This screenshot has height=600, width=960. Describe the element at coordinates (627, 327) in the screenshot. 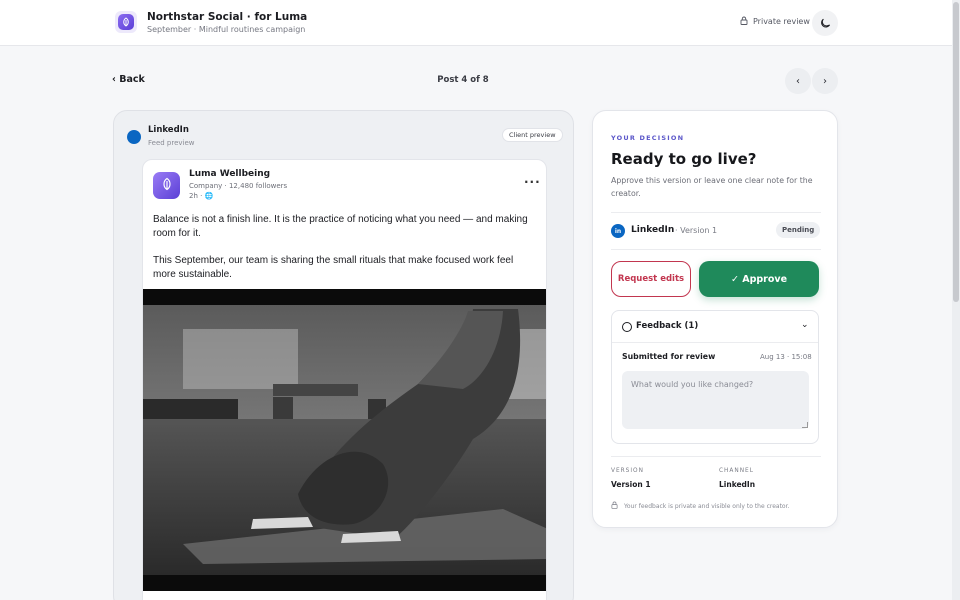

I see `feedback-status-icon` at that location.